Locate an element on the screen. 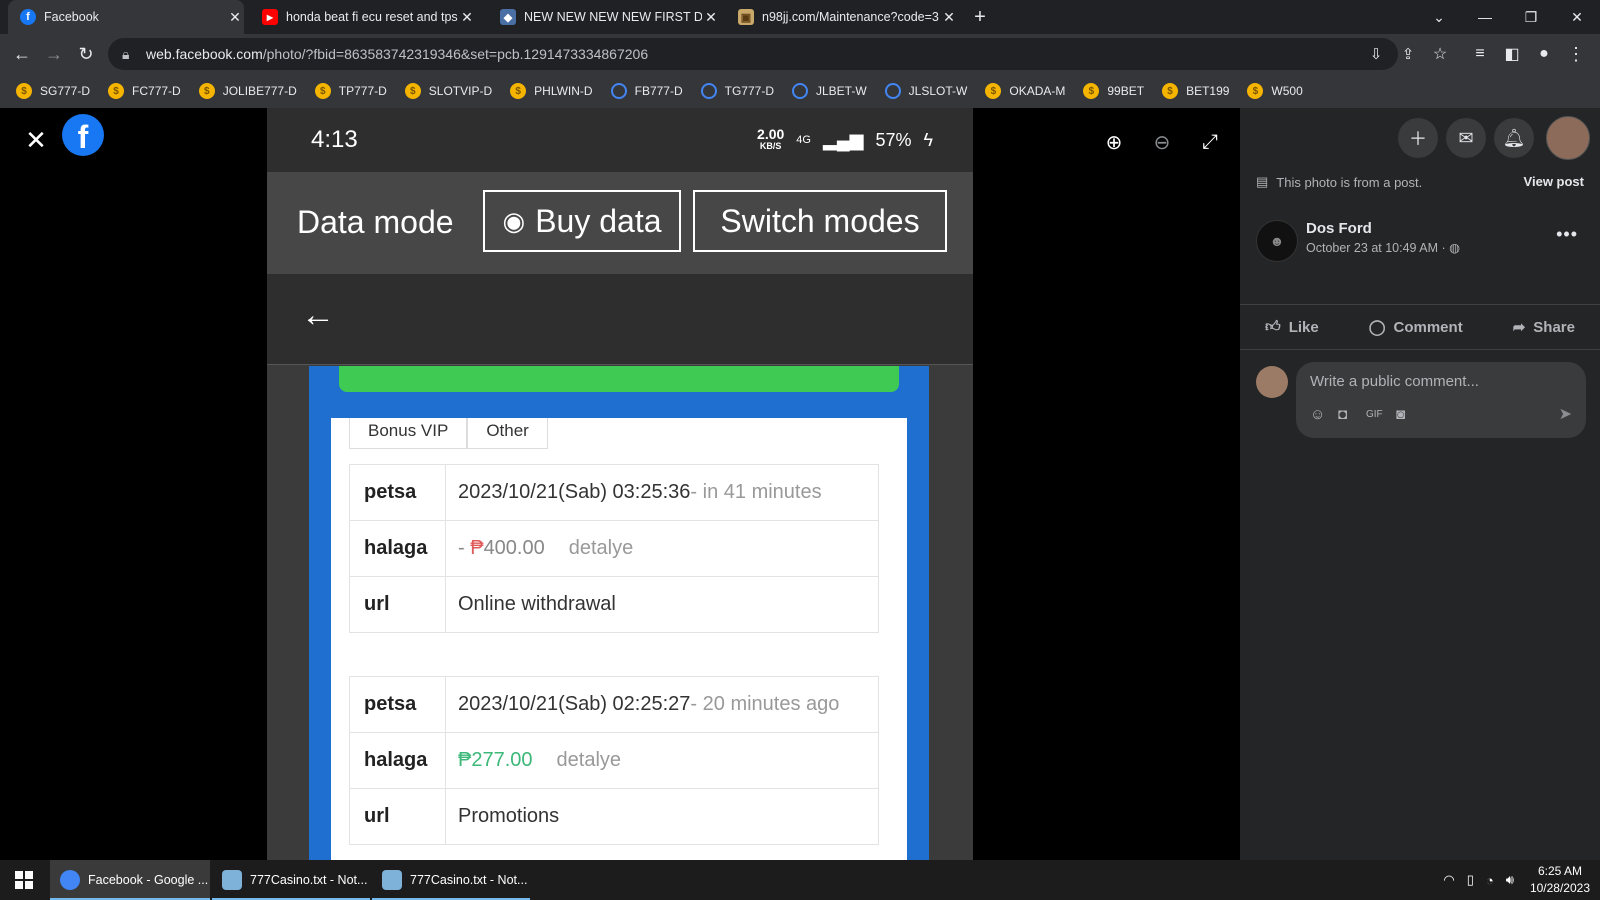  comment-composer: ☺ ◘ GIF ◙ ➤ is located at coordinates (1441, 400).